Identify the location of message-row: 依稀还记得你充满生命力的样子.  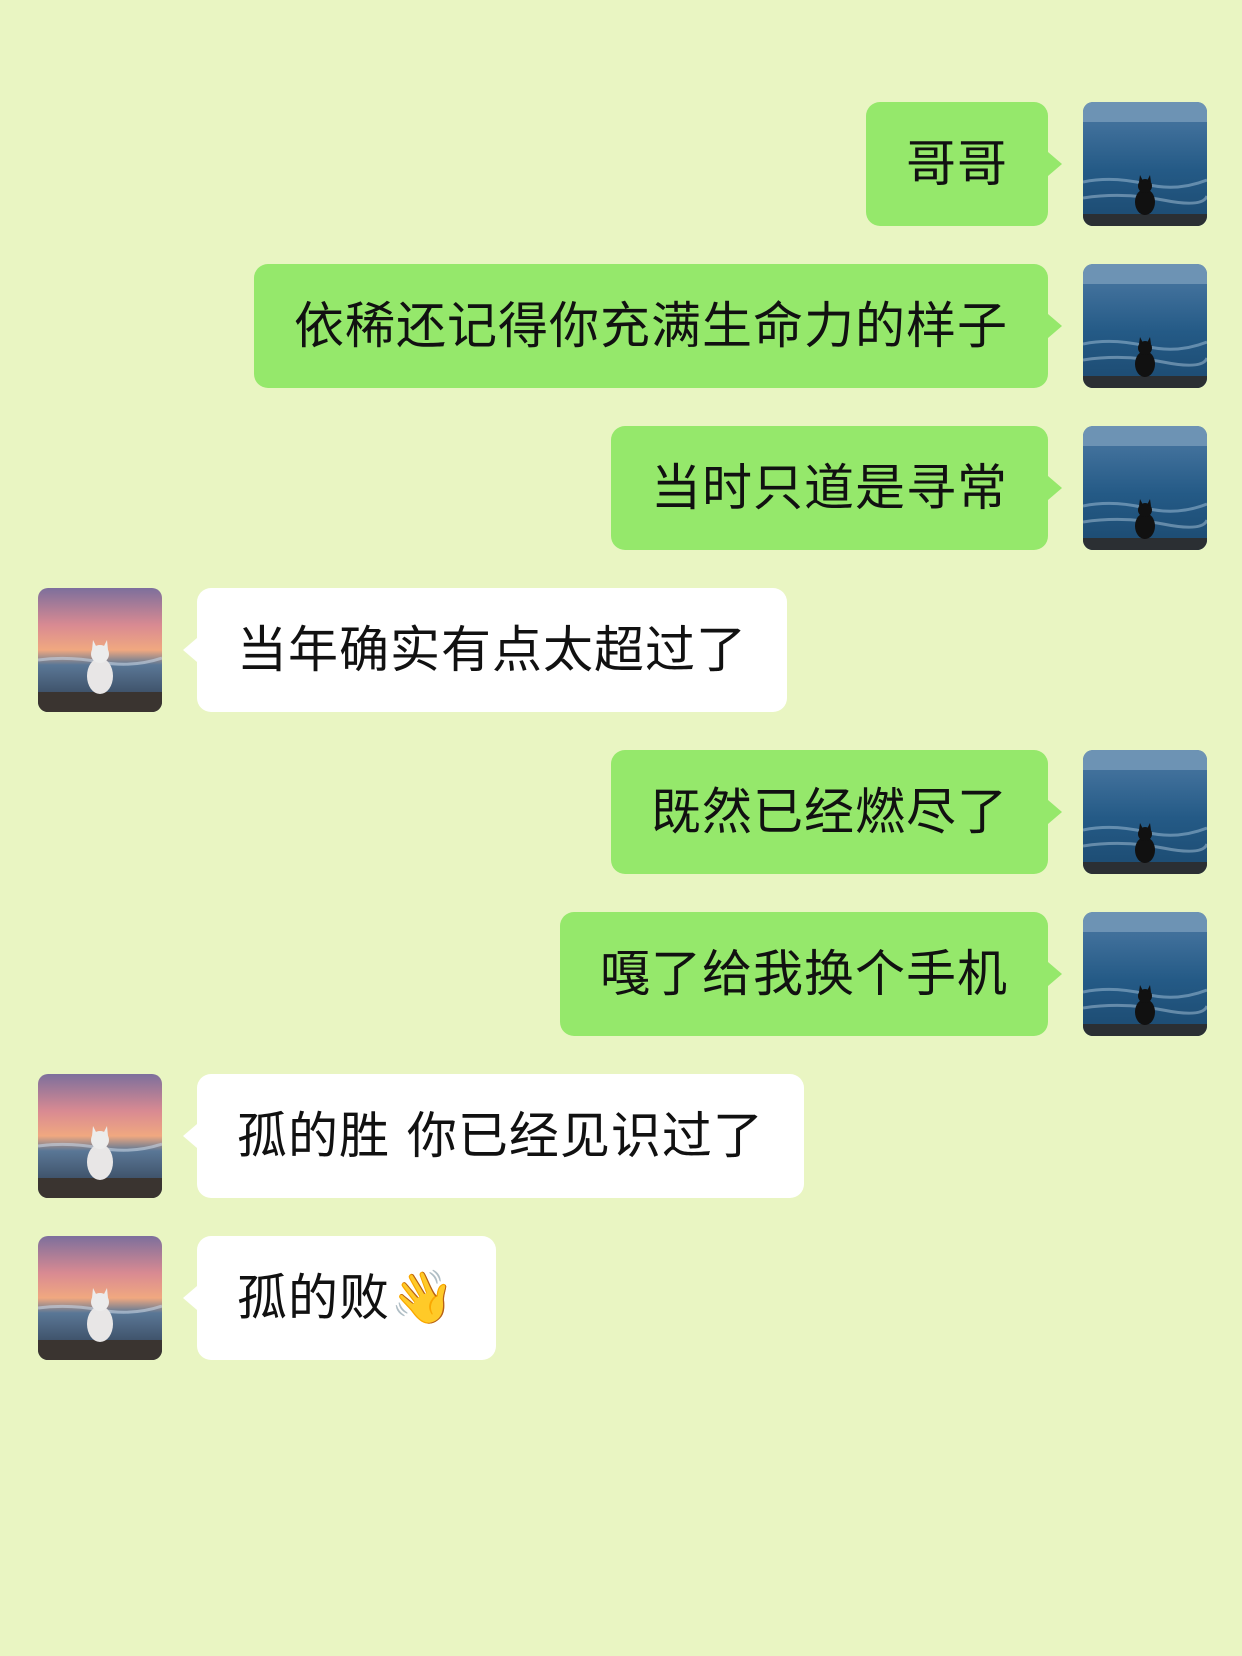
(621, 326).